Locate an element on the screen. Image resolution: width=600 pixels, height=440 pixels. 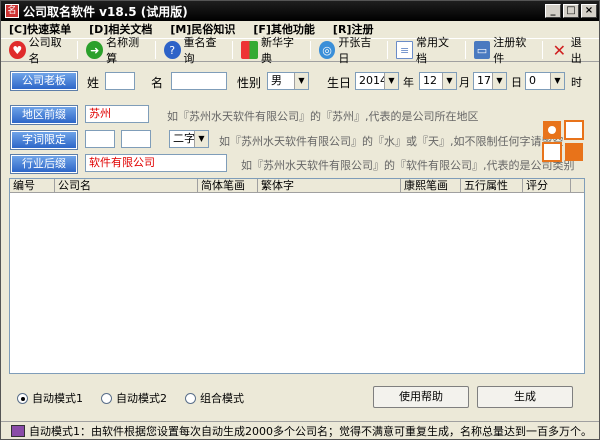
column-header: 评分 is located at coordinates (547, 185).